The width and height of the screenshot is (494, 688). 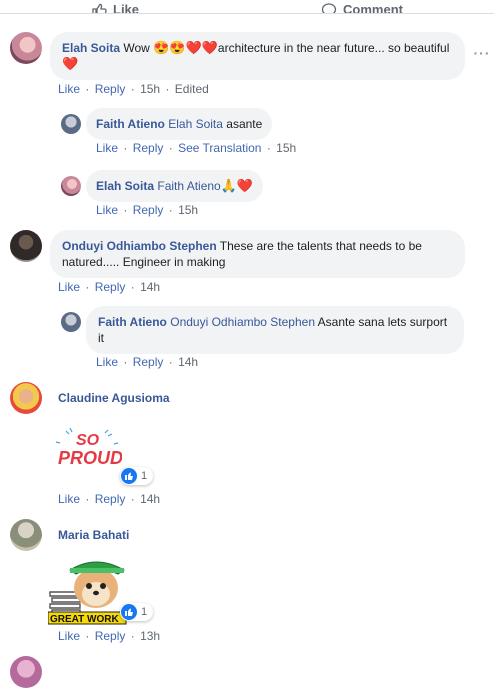 What do you see at coordinates (93, 535) in the screenshot?
I see `comment-author: Maria Bahati` at bounding box center [93, 535].